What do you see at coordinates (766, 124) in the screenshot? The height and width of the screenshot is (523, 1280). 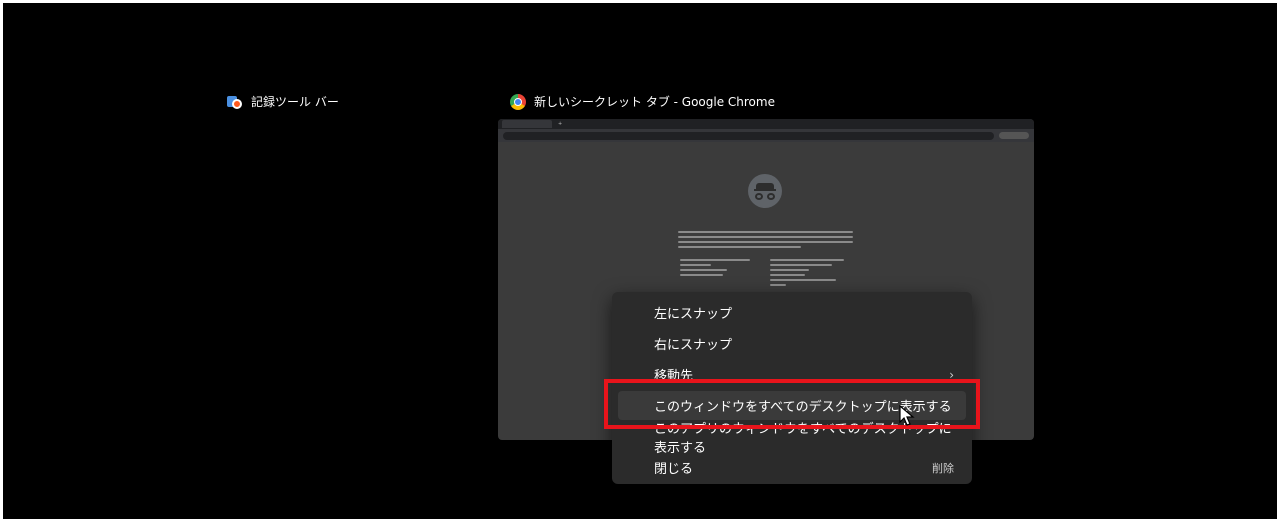 I see `thumbnail-tab-bar: +` at bounding box center [766, 124].